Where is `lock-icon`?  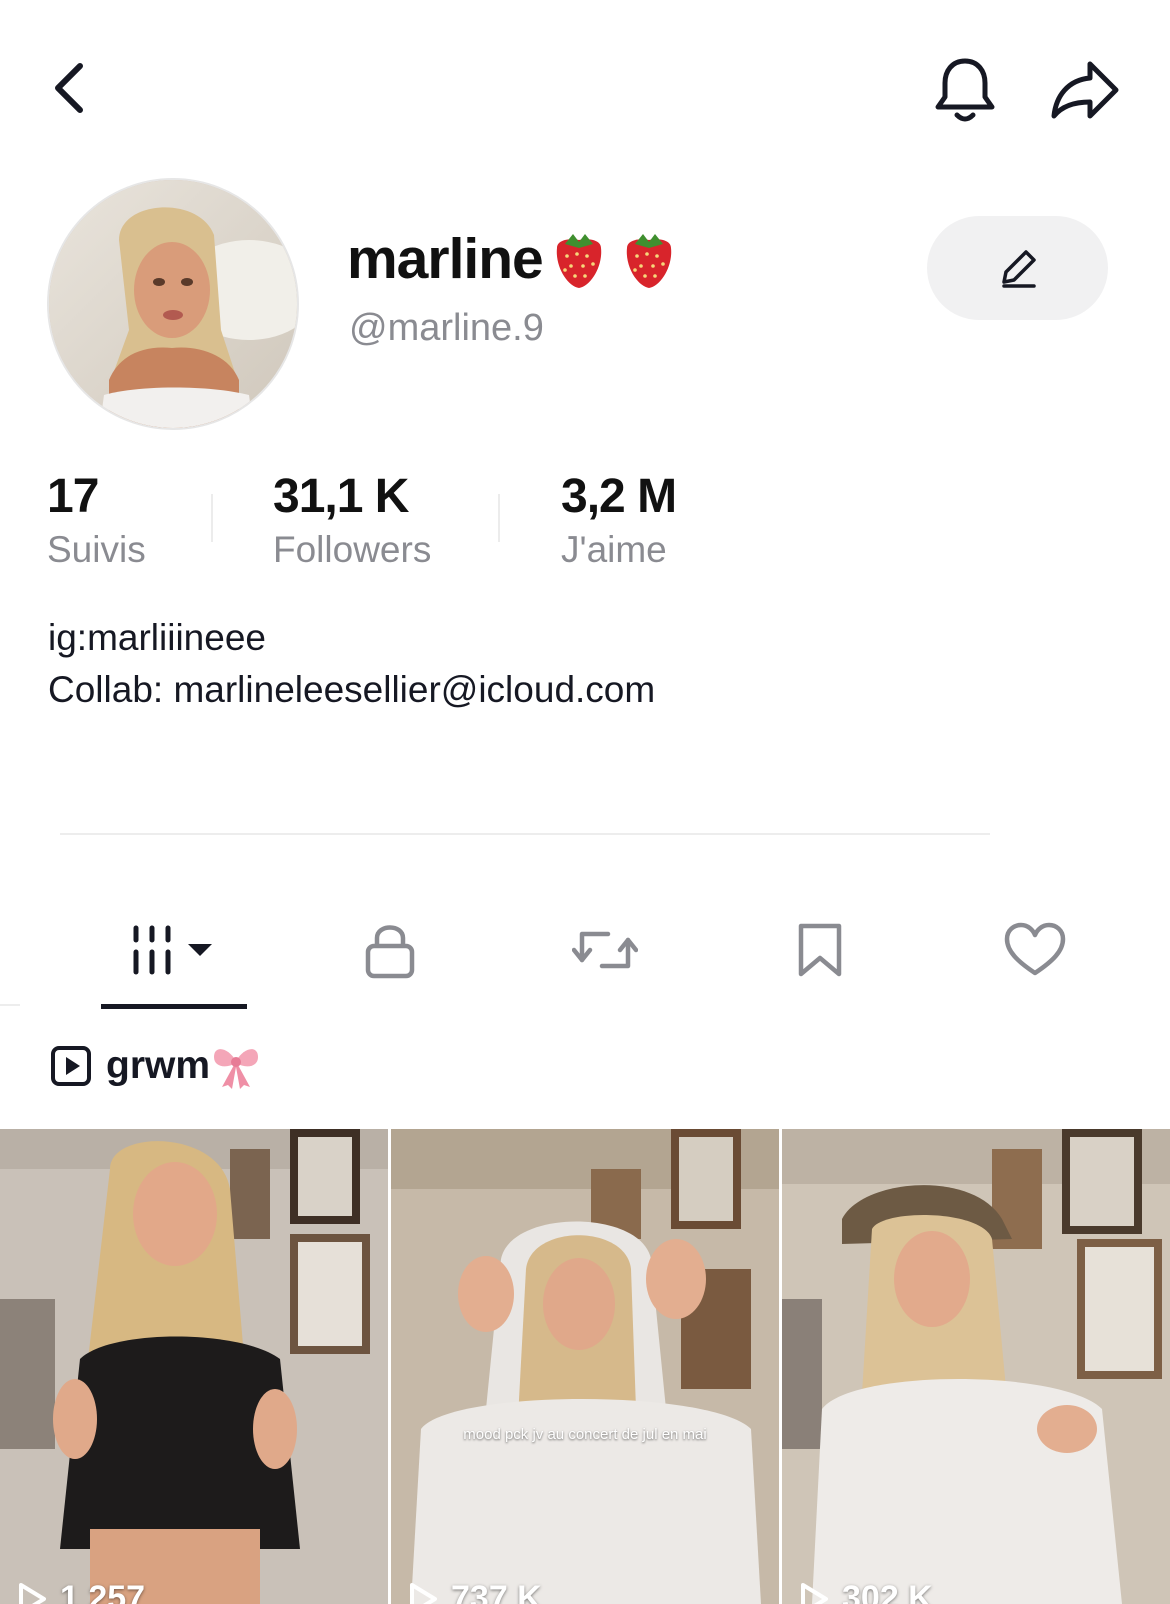 lock-icon is located at coordinates (390, 952).